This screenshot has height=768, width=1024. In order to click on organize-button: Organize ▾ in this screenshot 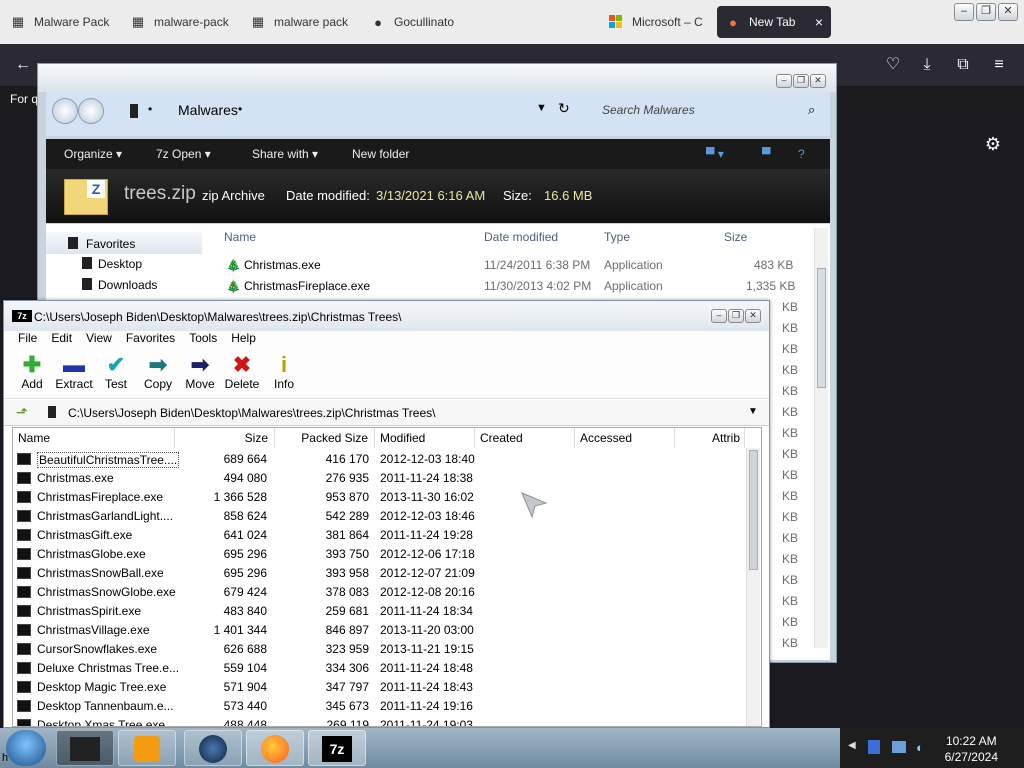, I will do `click(93, 154)`.